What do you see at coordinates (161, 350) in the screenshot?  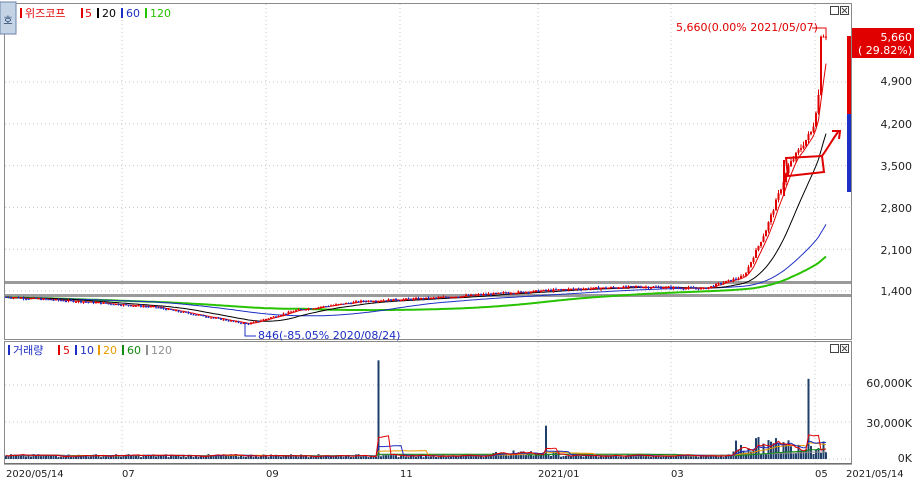 I see `legend-vma120: 120` at bounding box center [161, 350].